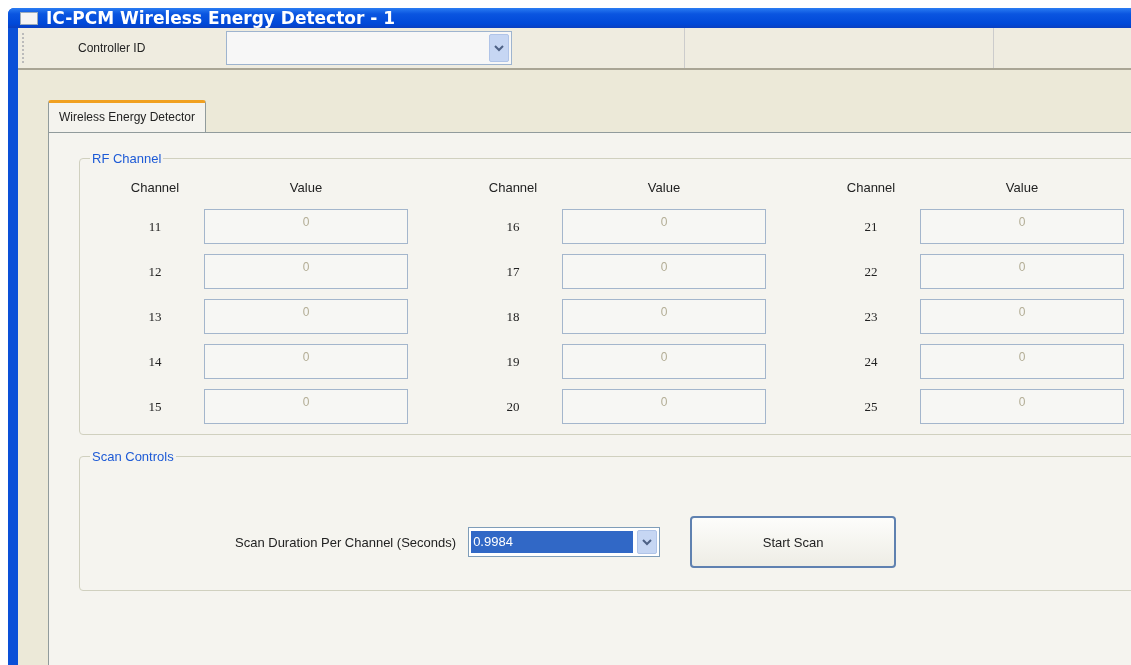 The height and width of the screenshot is (665, 1131). I want to click on channel-number: 23, so click(871, 316).